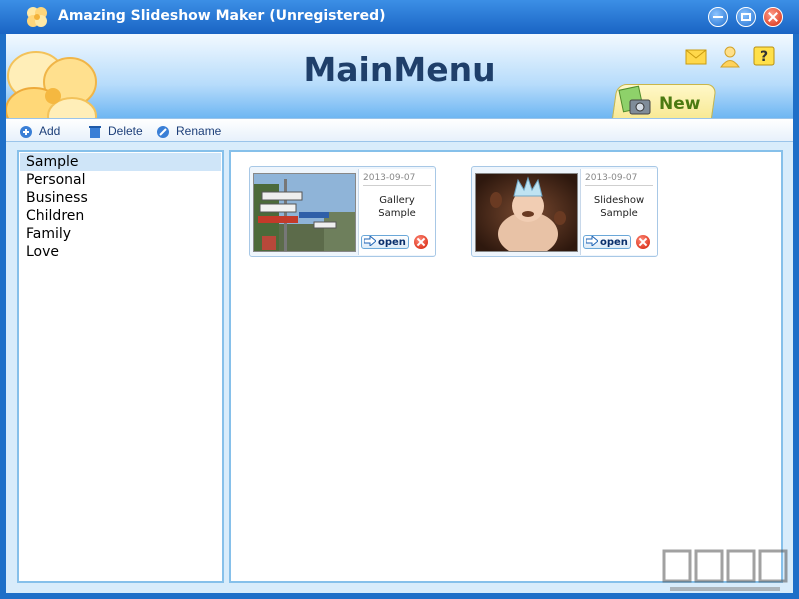  What do you see at coordinates (120, 162) in the screenshot?
I see `category-item-sample: Sample` at bounding box center [120, 162].